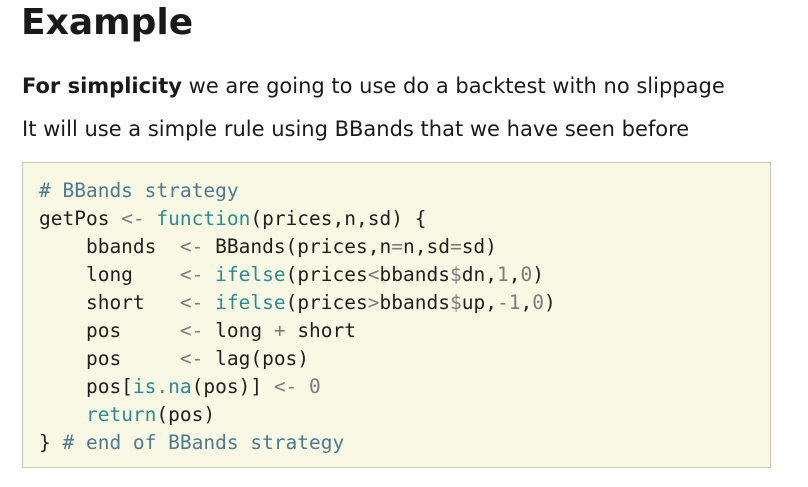  Describe the element at coordinates (373, 302) in the screenshot. I see `code-token: >` at that location.